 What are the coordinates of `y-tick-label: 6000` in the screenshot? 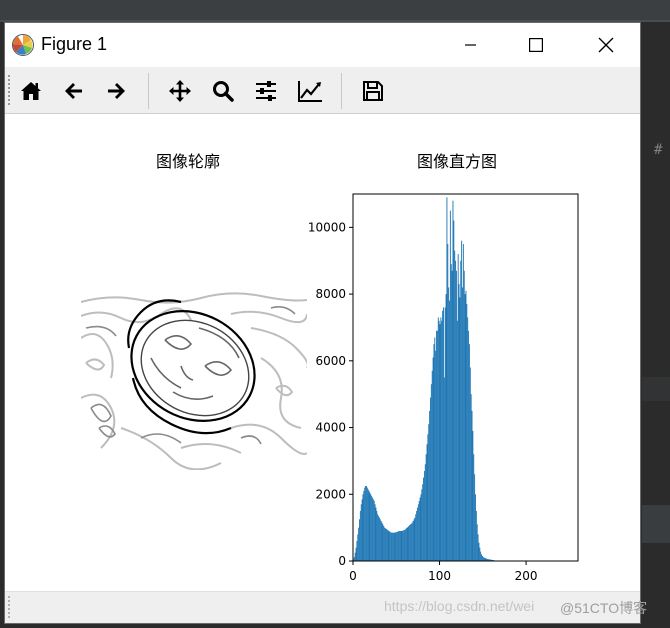 It's located at (330, 361).